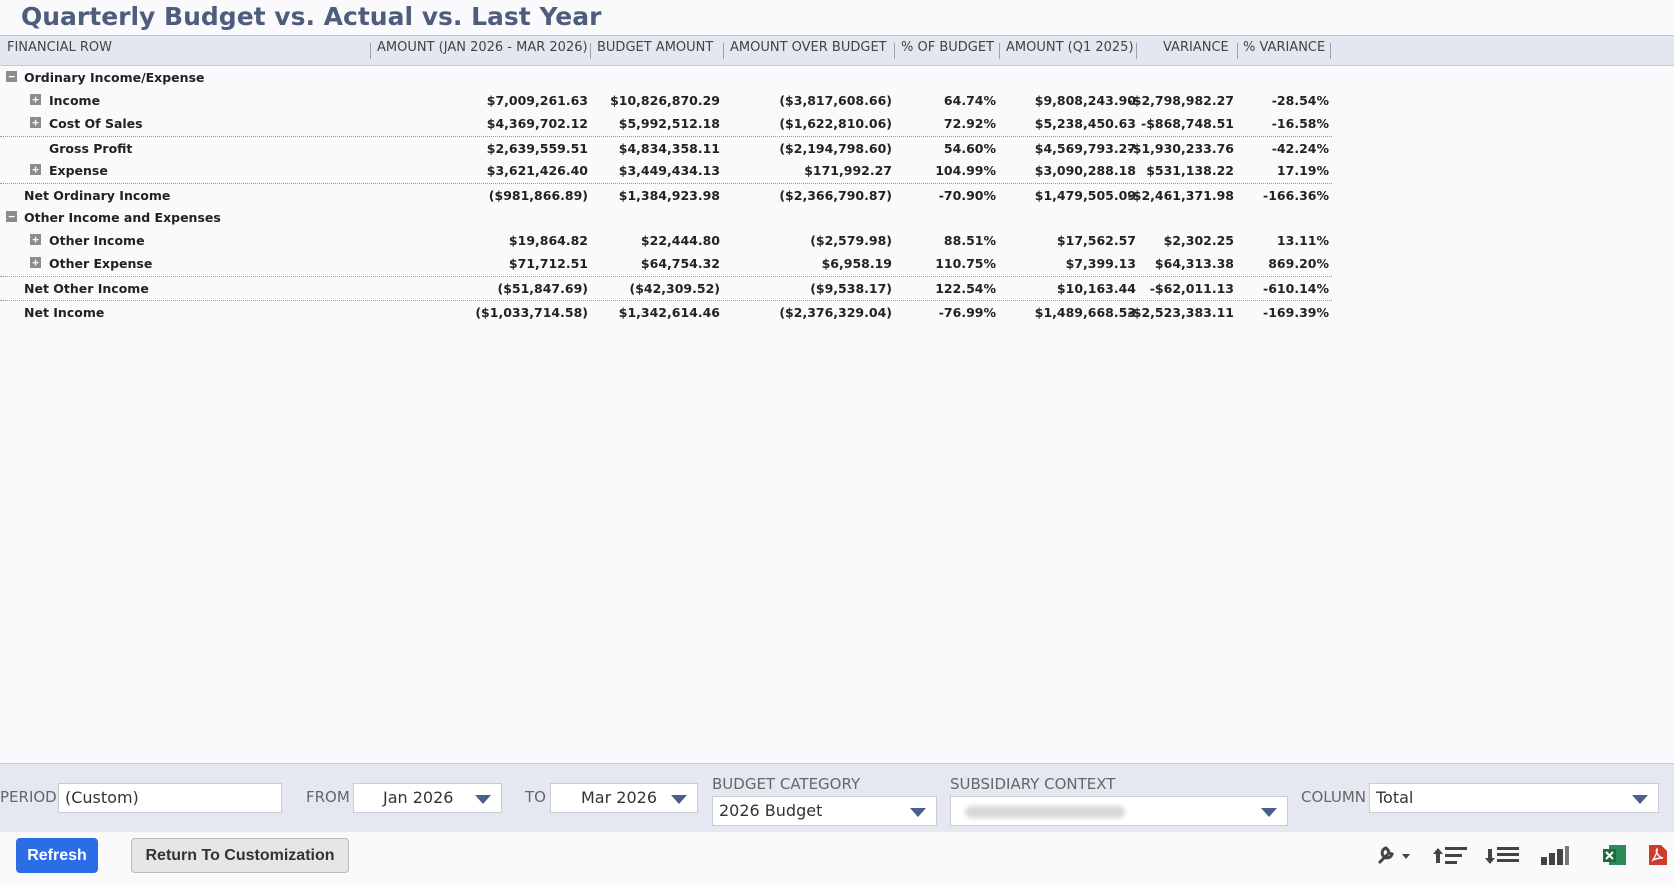 This screenshot has width=1674, height=885. Describe the element at coordinates (835, 312) in the screenshot. I see `cell-amount-over-budget: ($2,376,329.04)` at that location.